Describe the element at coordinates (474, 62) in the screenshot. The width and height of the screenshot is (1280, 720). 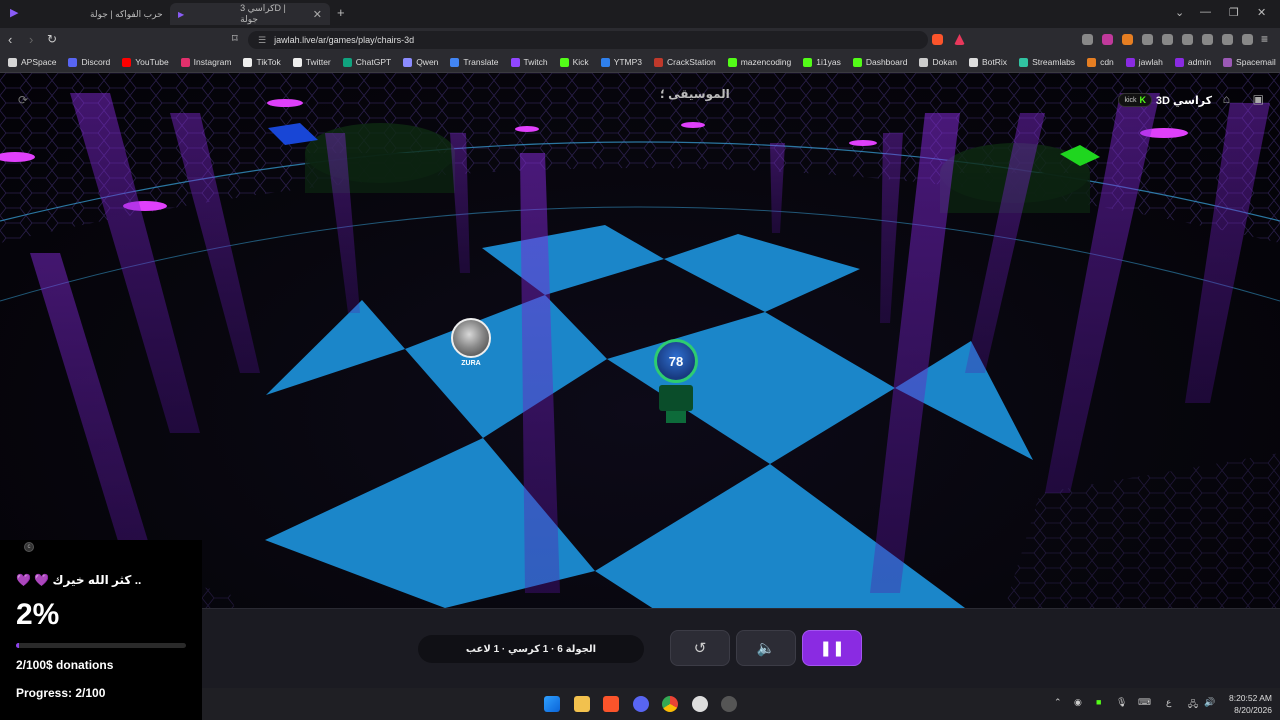
I see `bookmark-translate: Translate` at that location.